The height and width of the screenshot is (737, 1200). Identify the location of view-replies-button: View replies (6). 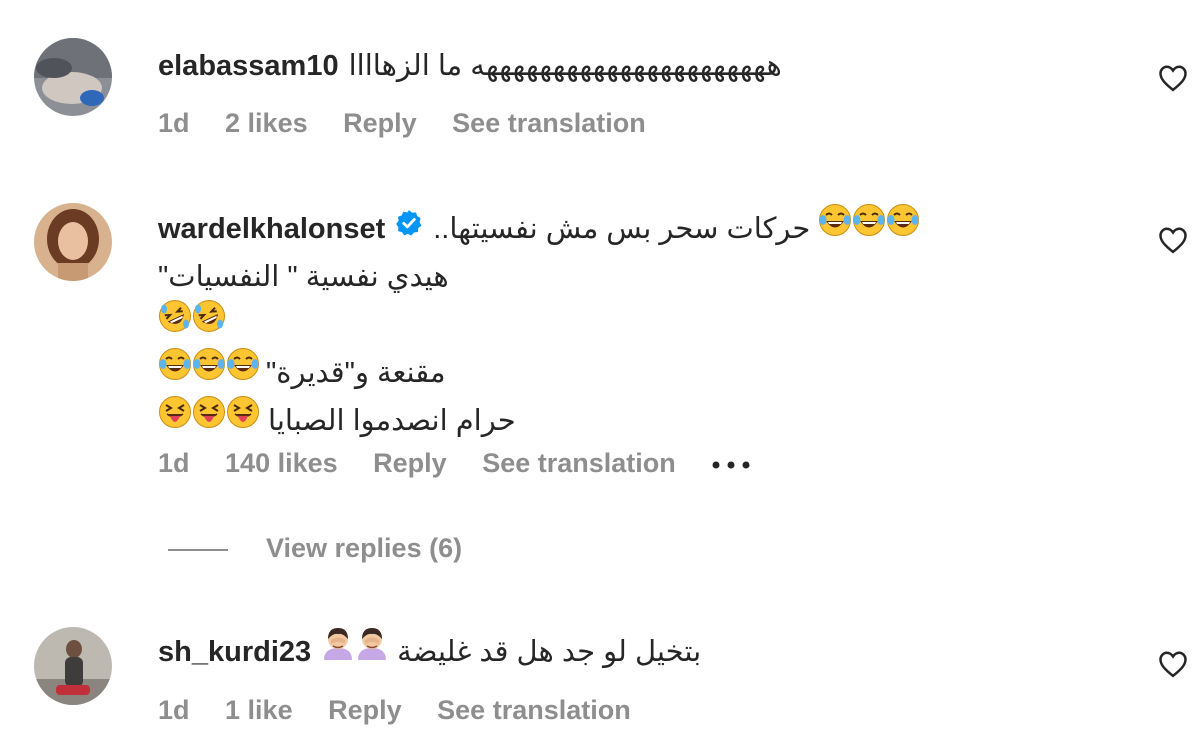
(315, 548).